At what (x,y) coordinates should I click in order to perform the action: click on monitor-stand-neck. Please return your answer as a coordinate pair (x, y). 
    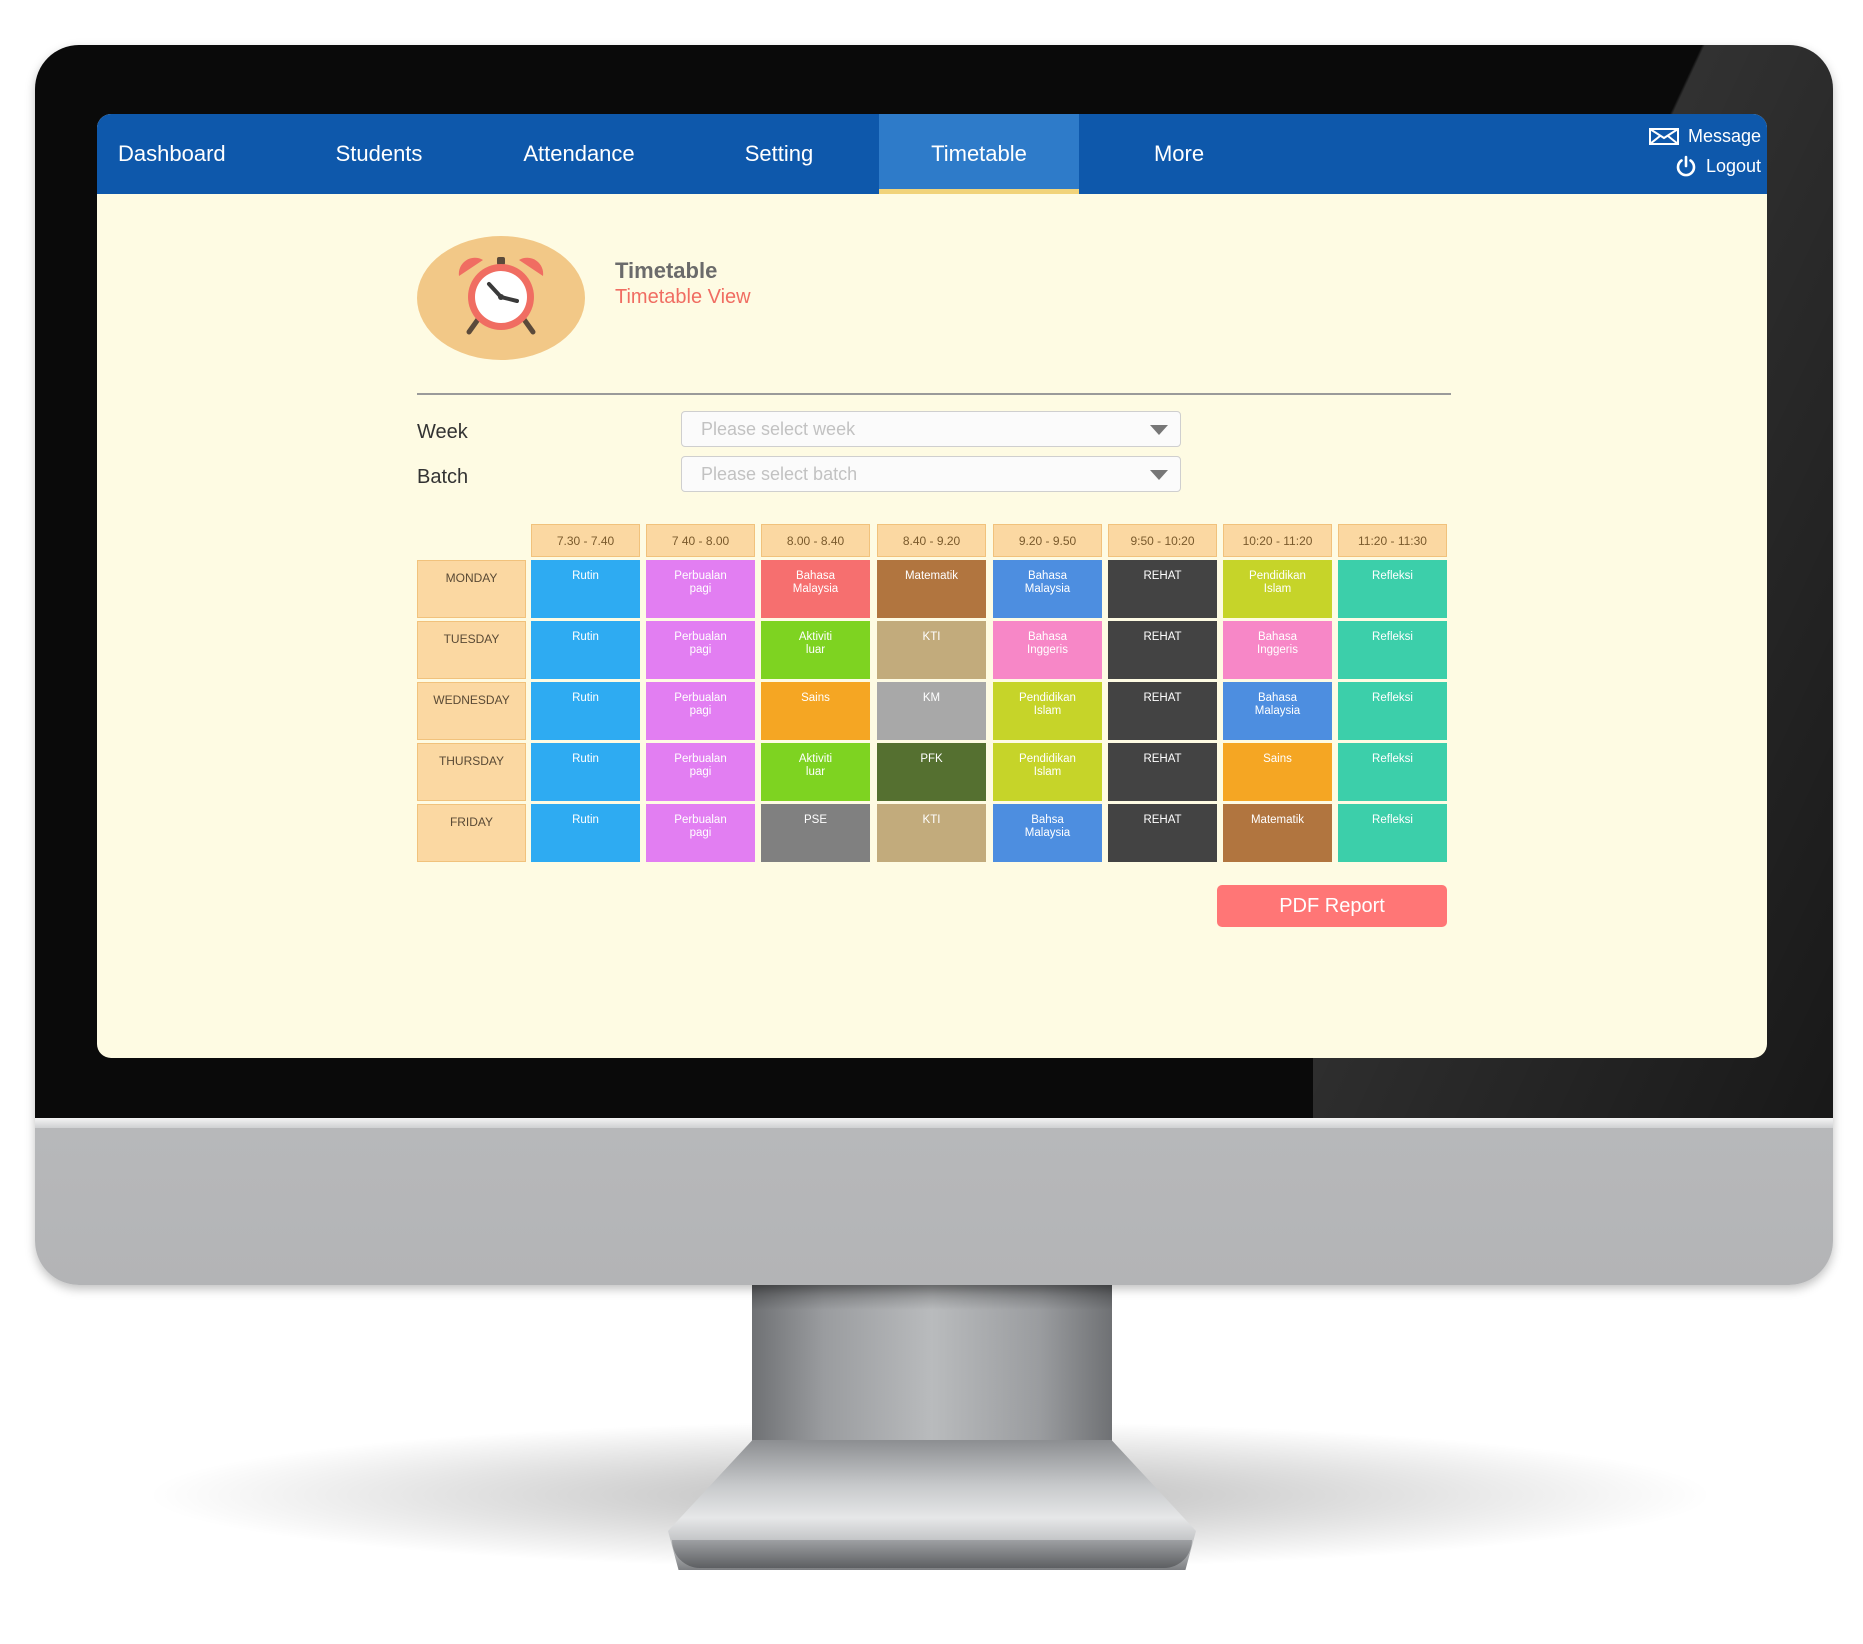
    Looking at the image, I should click on (932, 1370).